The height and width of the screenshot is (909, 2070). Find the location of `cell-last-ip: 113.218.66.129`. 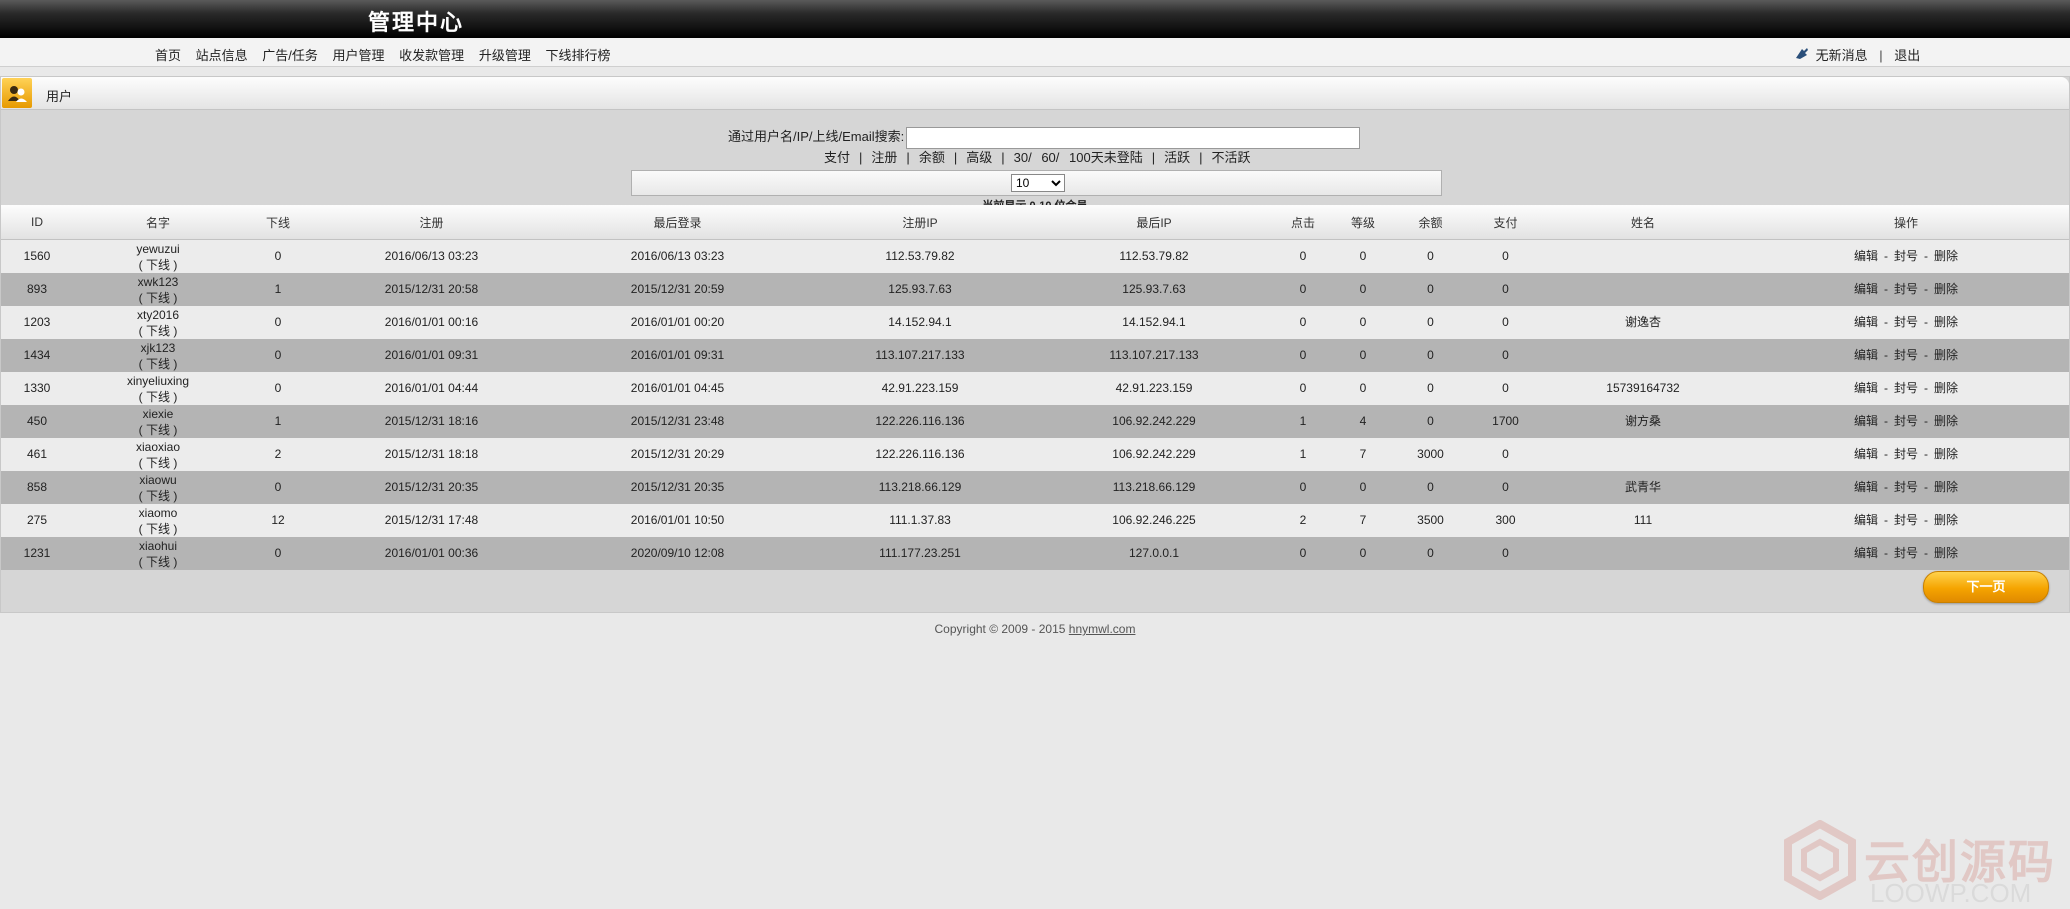

cell-last-ip: 113.218.66.129 is located at coordinates (1154, 487).